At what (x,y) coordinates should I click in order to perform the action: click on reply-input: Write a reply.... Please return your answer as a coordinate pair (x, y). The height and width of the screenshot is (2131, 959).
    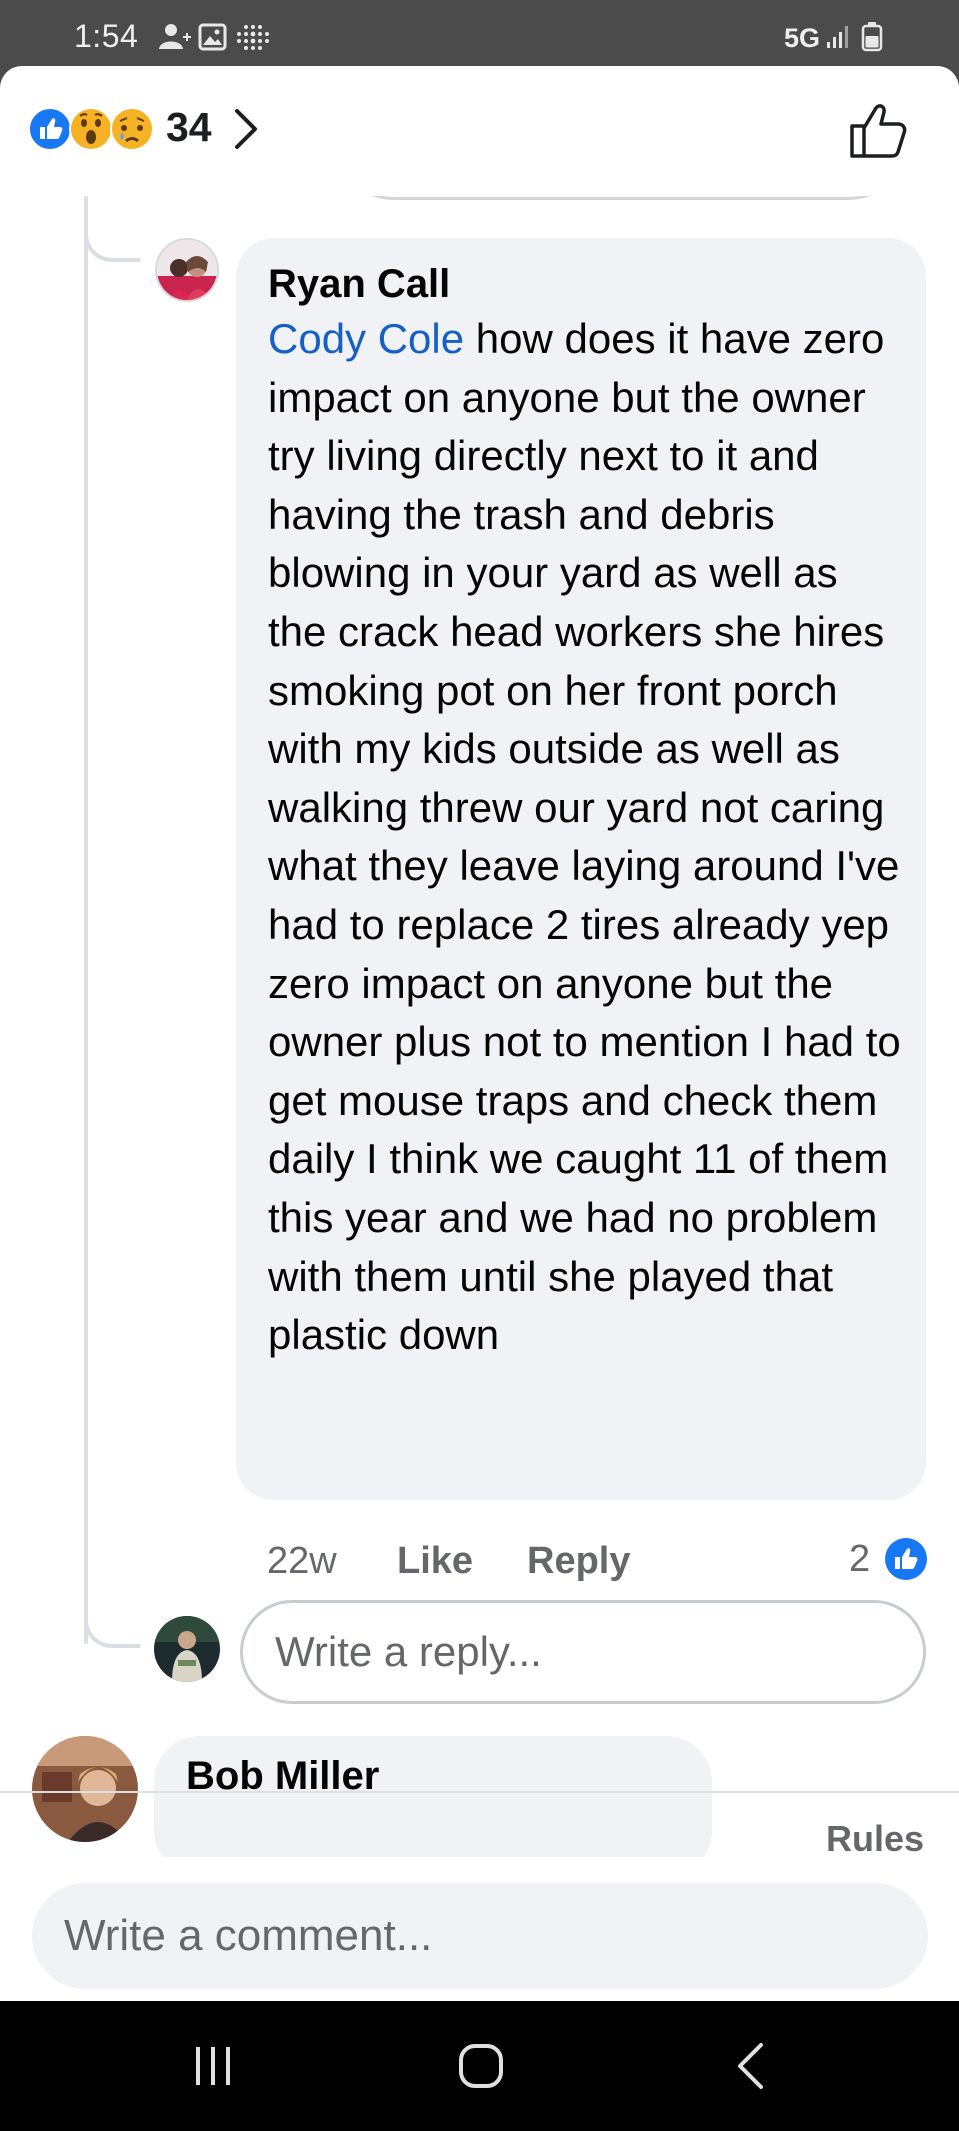
    Looking at the image, I should click on (583, 1652).